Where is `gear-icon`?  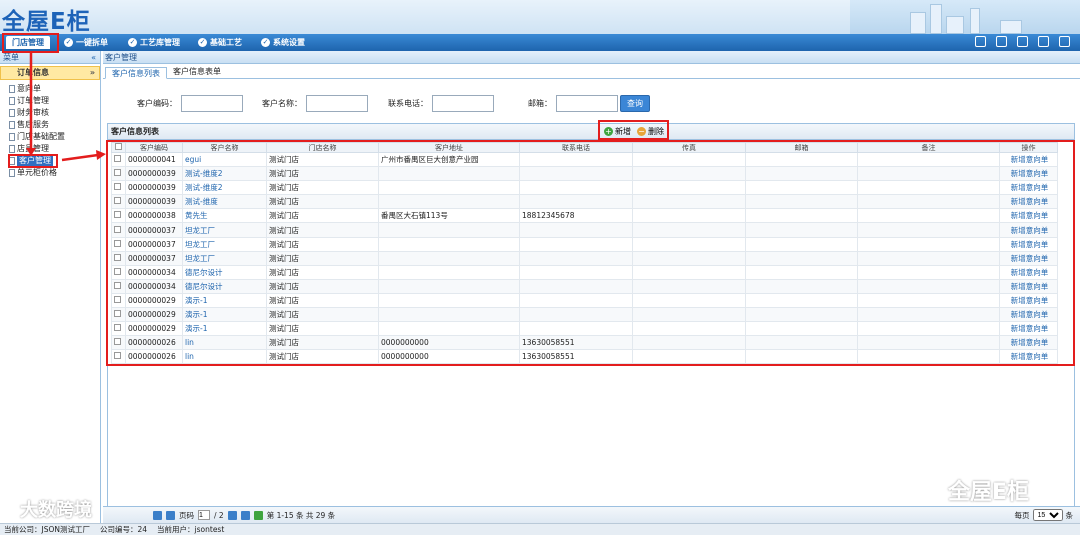
gear-icon is located at coordinates (1043, 41).